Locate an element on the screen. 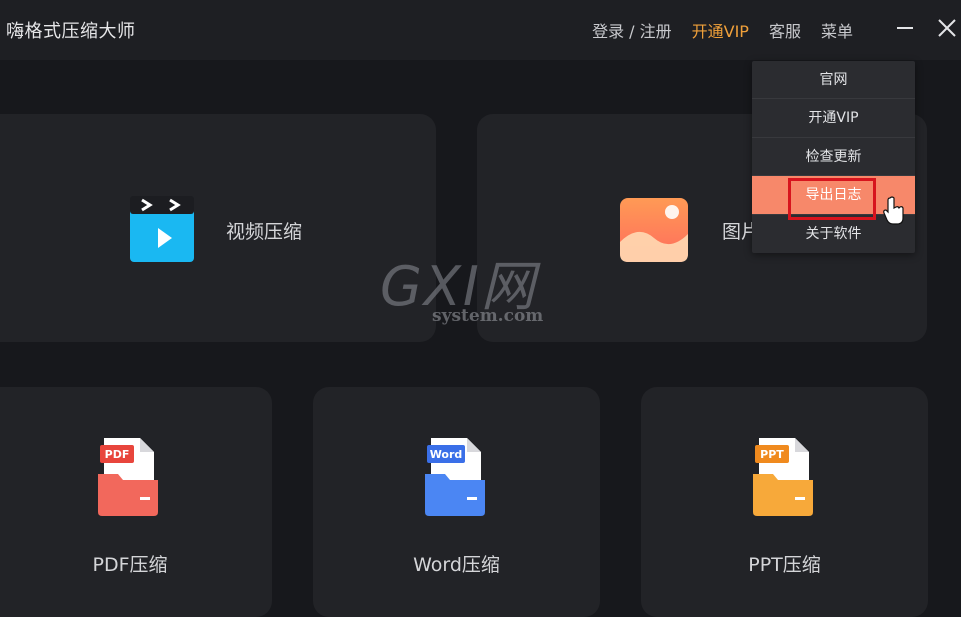 This screenshot has height=617, width=961. top-nav: 登录 / 注册 开通VIP 客服 菜单 is located at coordinates (722, 30).